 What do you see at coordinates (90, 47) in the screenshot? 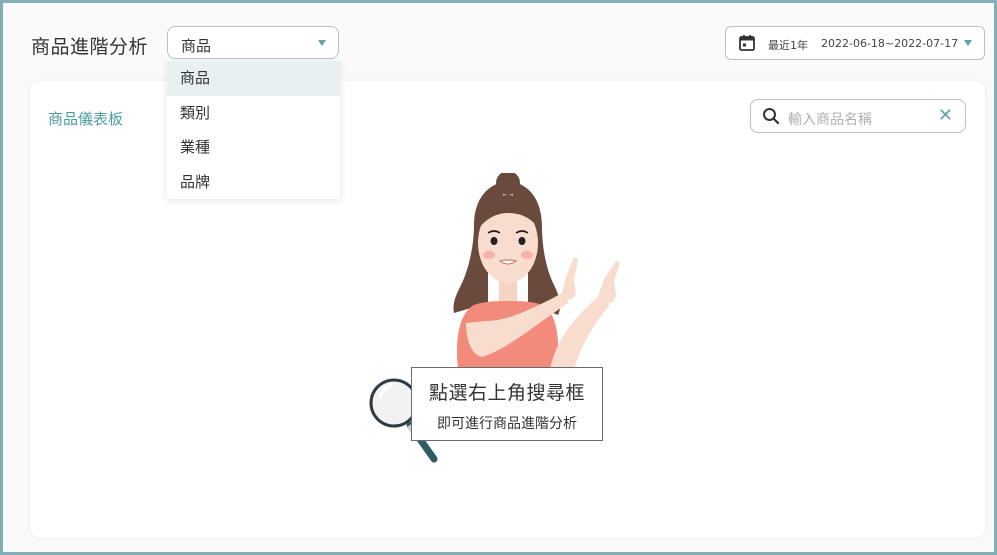
I see `page-title: 商品進階分析` at bounding box center [90, 47].